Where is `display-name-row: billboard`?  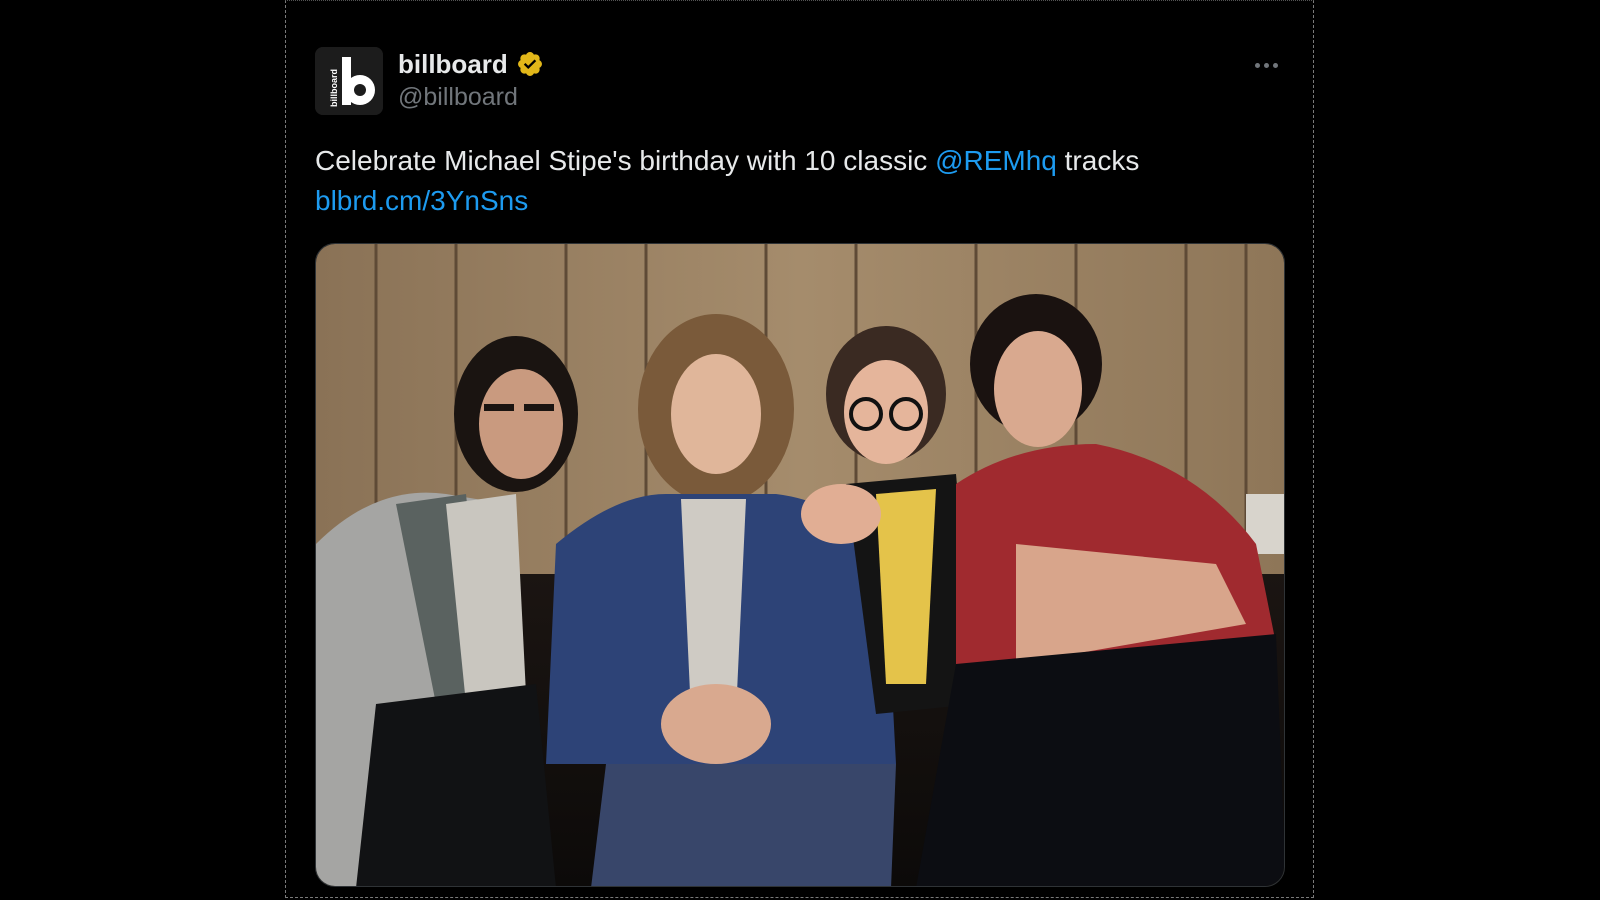
display-name-row: billboard is located at coordinates (471, 64).